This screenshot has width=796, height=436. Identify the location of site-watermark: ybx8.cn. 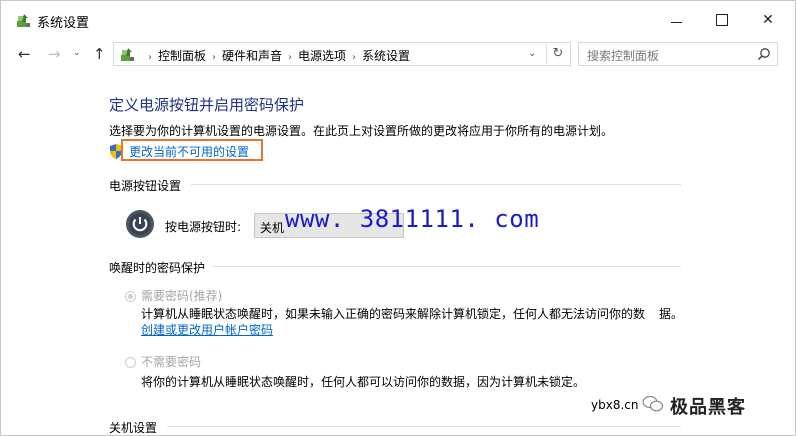
(615, 405).